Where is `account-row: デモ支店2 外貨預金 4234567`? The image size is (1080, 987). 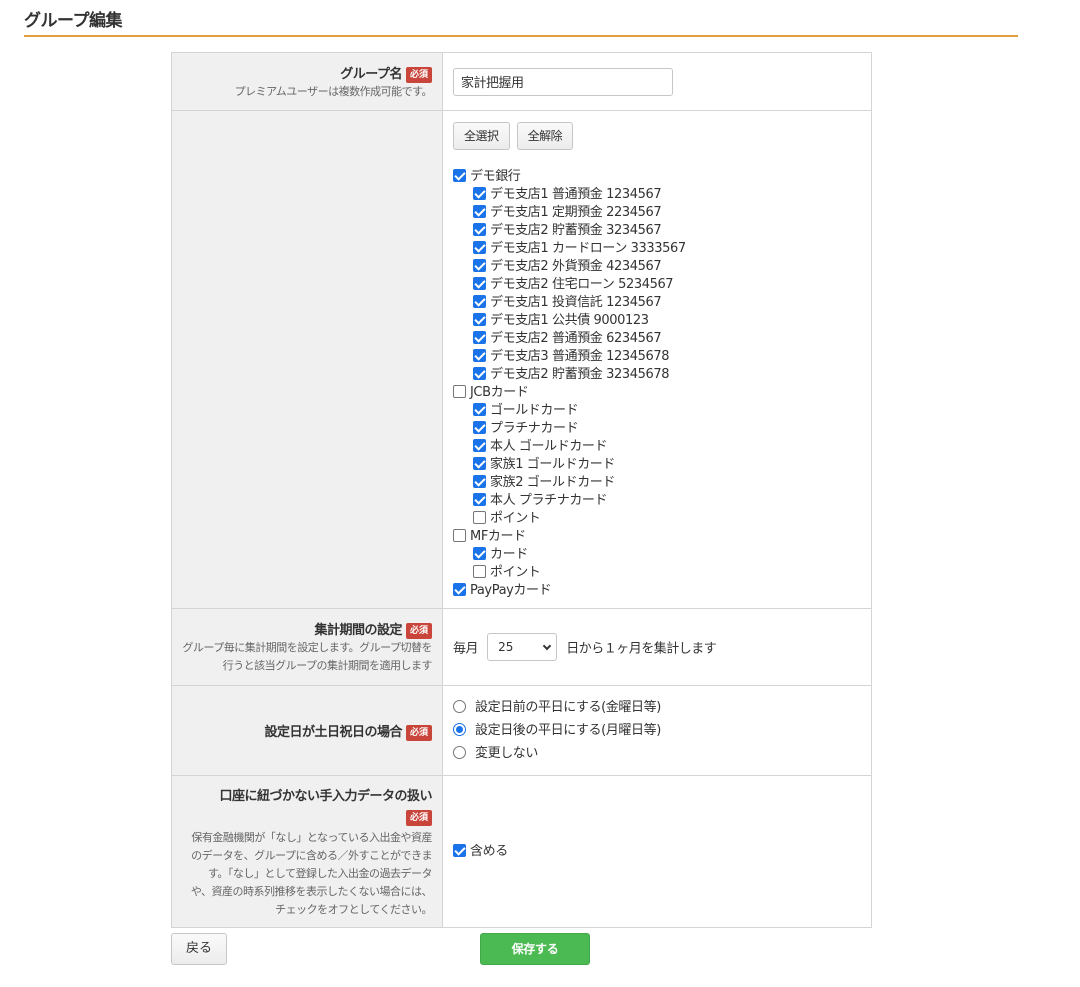
account-row: デモ支店2 外貨預金 4234567 is located at coordinates (657, 267).